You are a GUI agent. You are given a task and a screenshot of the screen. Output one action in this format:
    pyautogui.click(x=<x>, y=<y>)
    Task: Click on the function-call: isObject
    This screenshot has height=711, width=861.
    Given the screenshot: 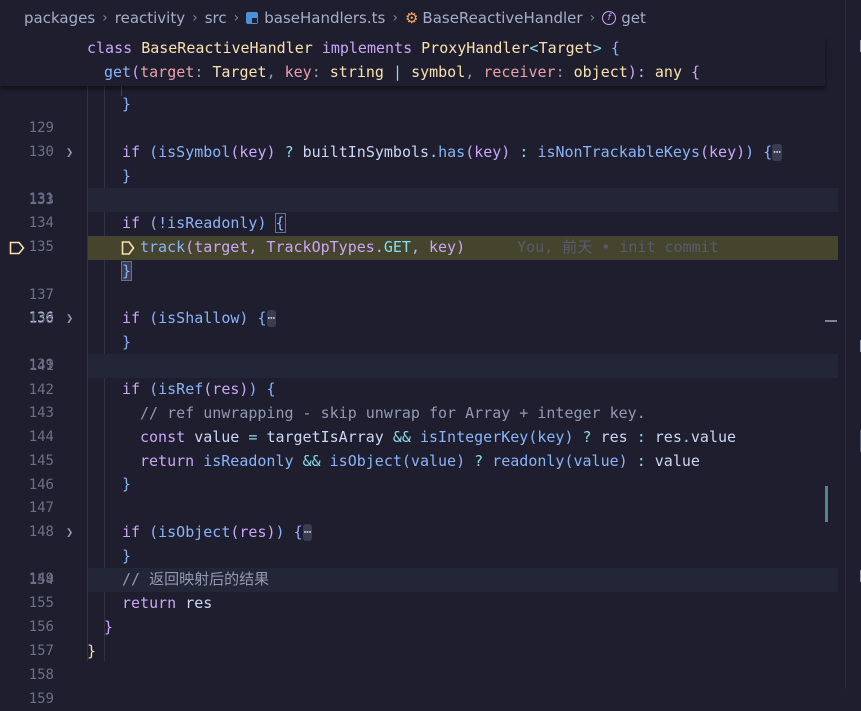 What is the action you would take?
    pyautogui.click(x=194, y=532)
    